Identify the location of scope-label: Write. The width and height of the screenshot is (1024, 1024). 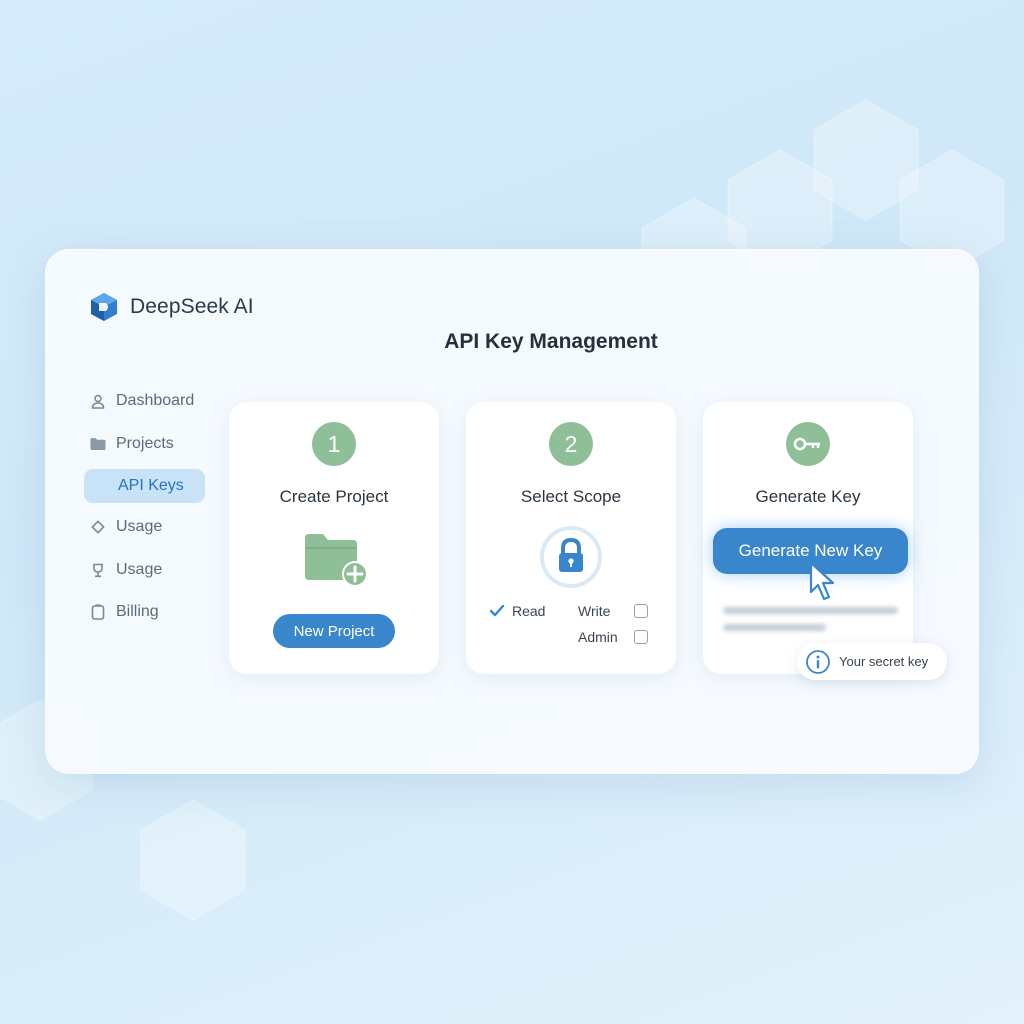
(594, 611).